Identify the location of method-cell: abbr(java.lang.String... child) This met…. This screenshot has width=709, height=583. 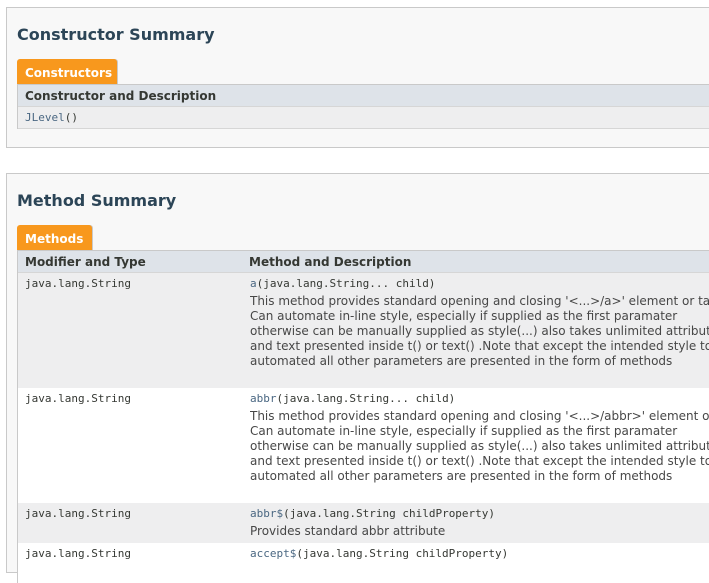
(479, 445).